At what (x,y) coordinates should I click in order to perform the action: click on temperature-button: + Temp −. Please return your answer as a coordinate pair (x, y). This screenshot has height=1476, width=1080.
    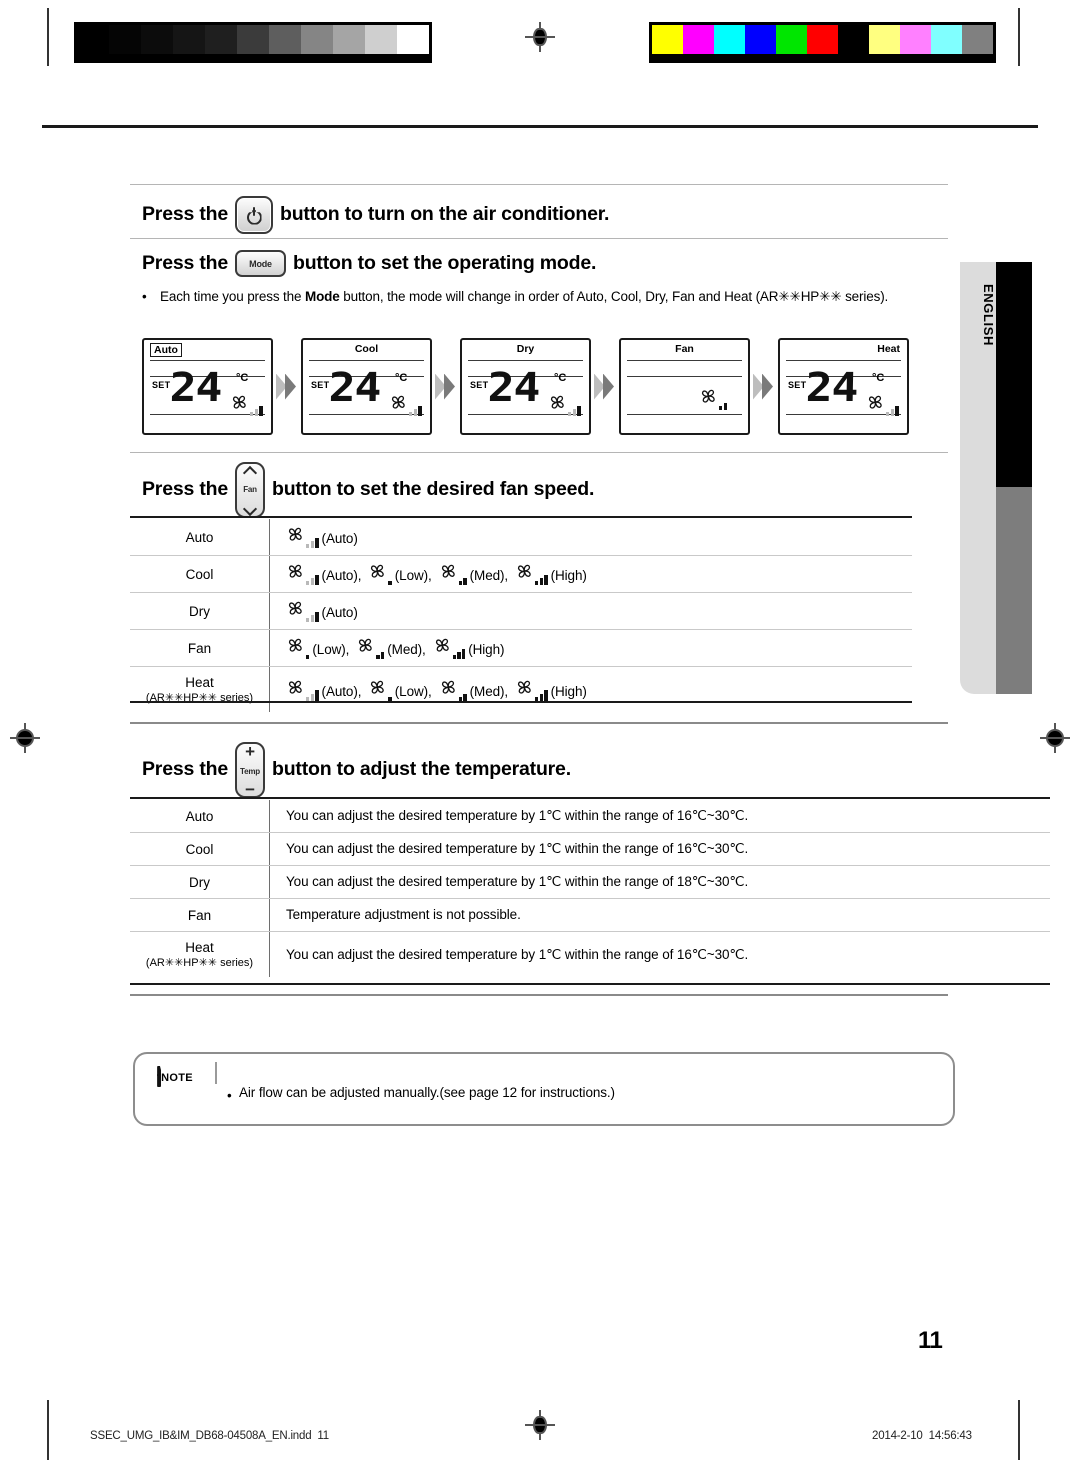
    Looking at the image, I should click on (250, 770).